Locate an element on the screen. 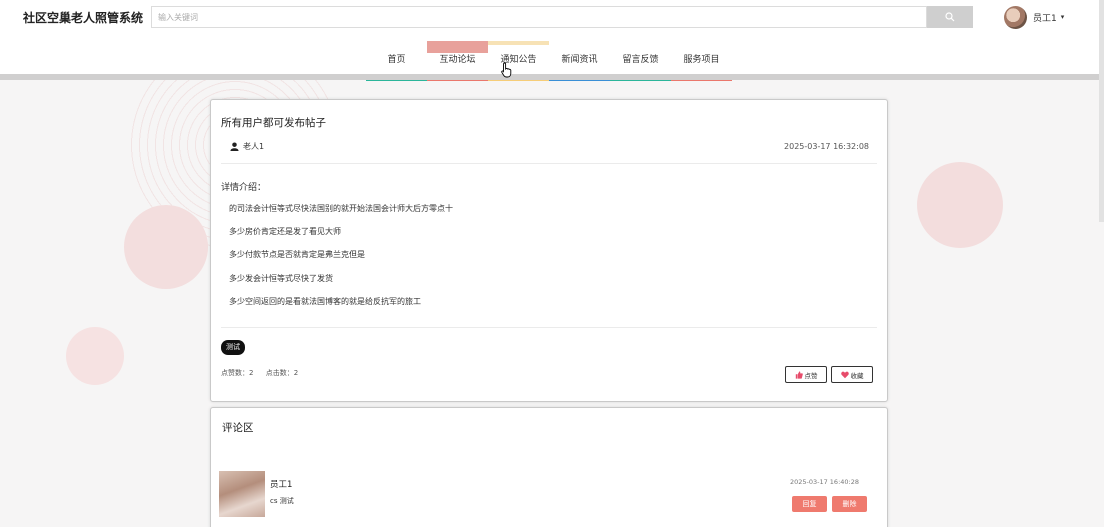  user-menu: 员工1 ▾ is located at coordinates (1034, 17).